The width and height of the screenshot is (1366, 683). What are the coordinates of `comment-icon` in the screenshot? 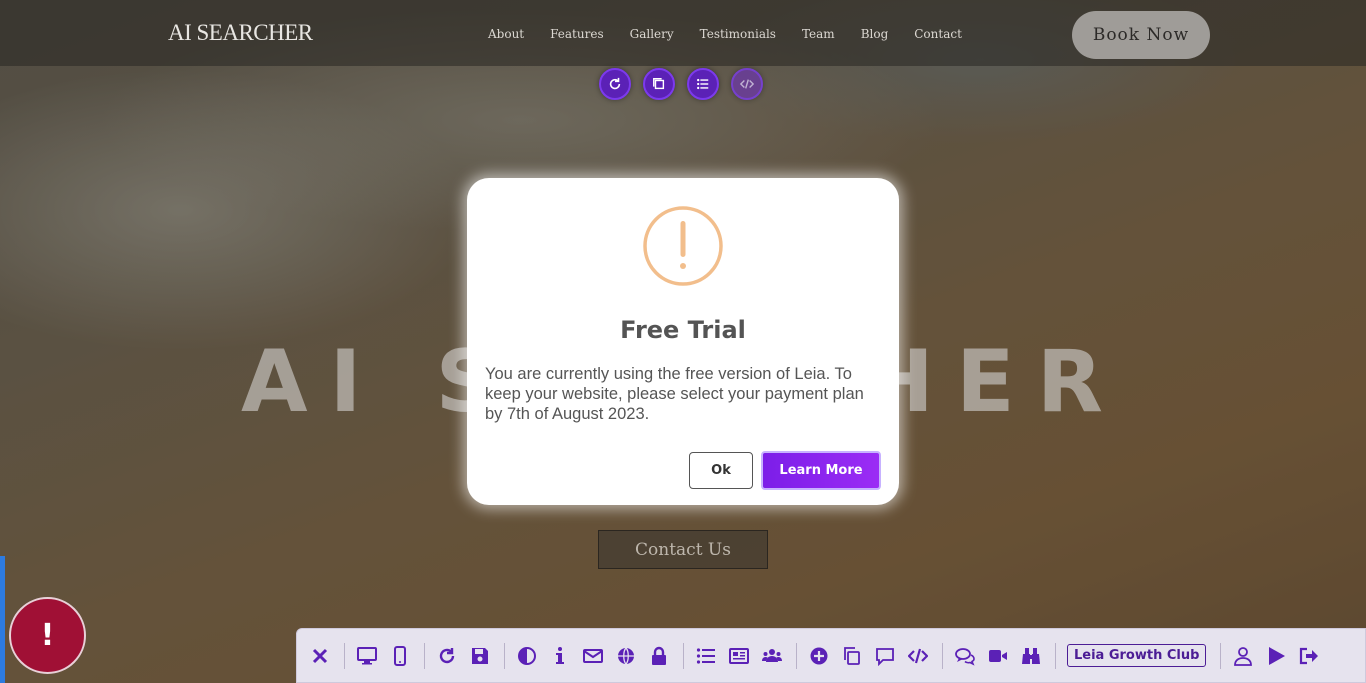 It's located at (885, 656).